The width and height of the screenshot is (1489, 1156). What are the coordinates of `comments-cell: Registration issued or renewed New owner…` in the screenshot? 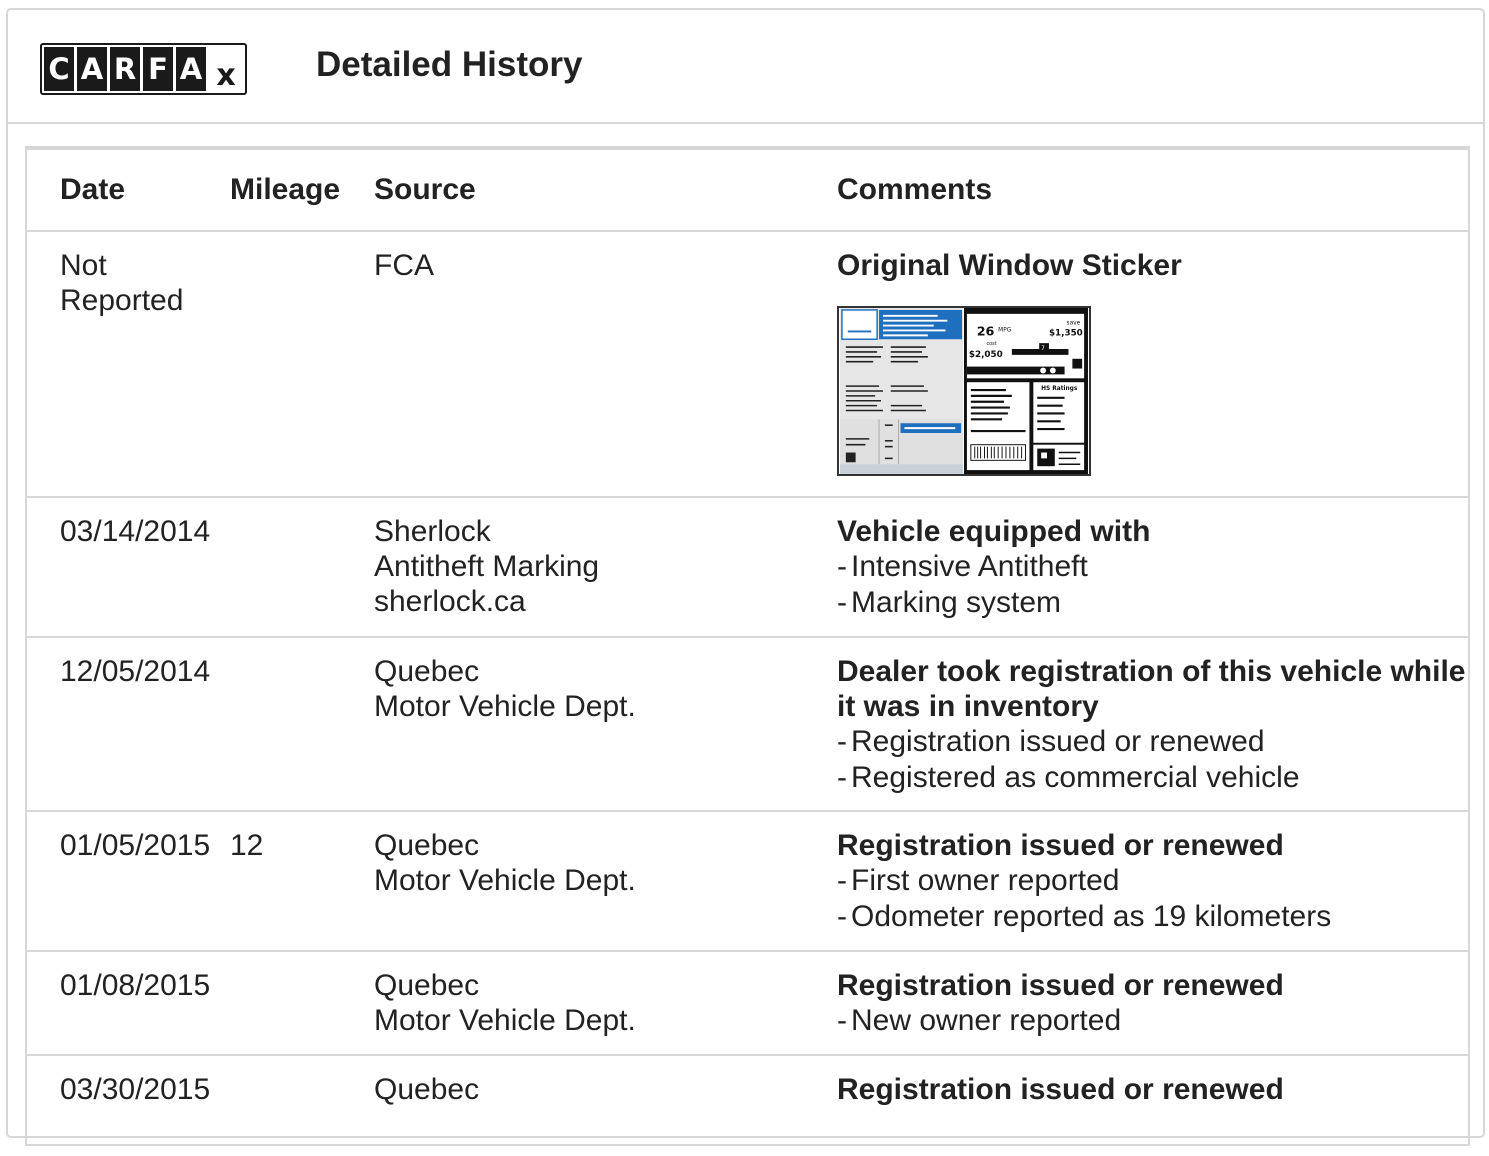 It's located at (1152, 1011).